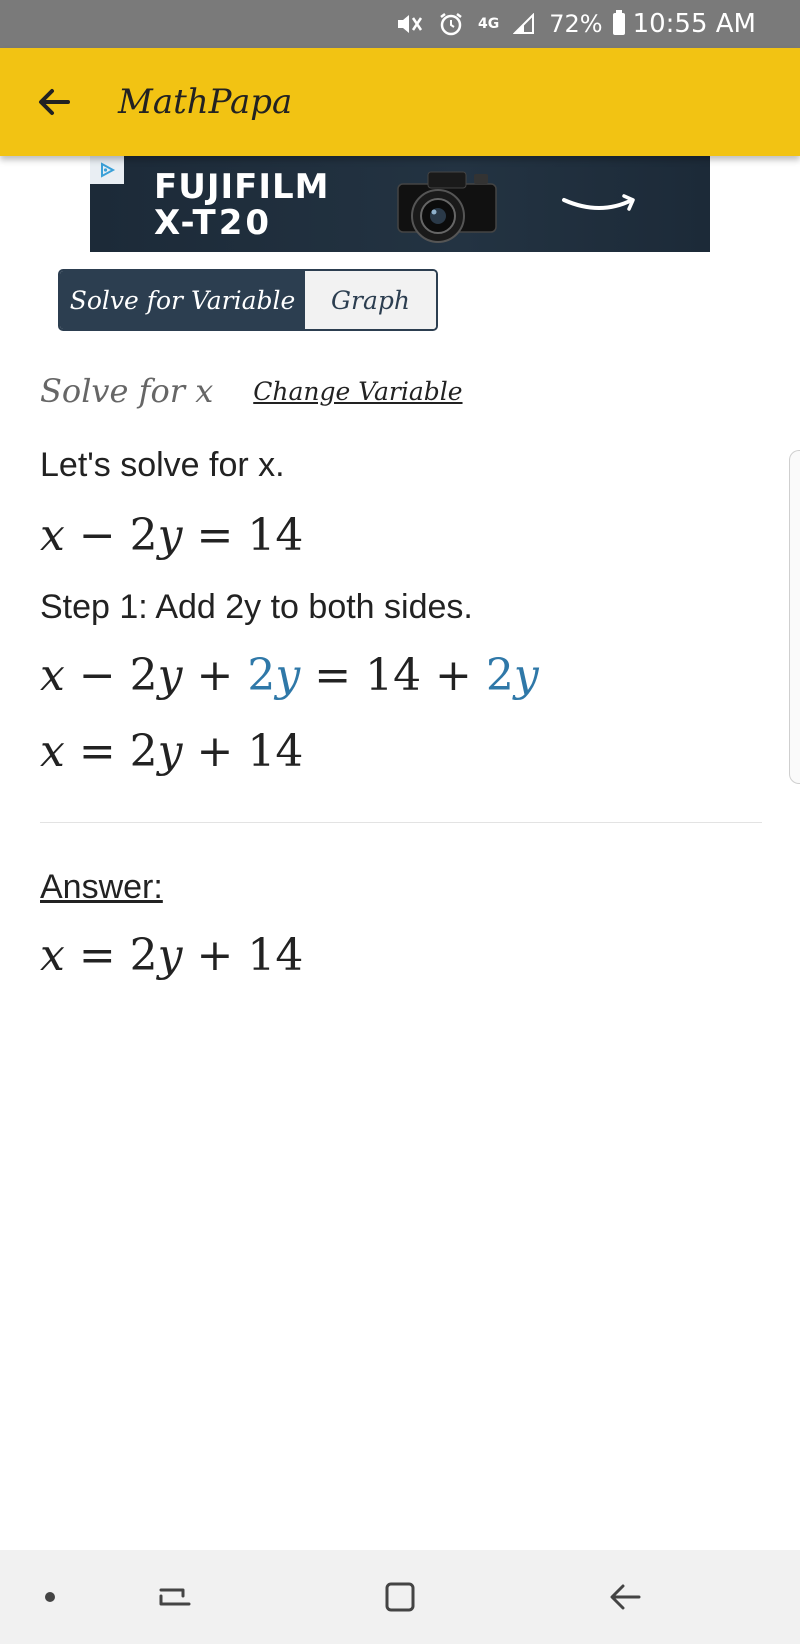 The width and height of the screenshot is (800, 1644). Describe the element at coordinates (175, 1597) in the screenshot. I see `recent-apps-icon` at that location.